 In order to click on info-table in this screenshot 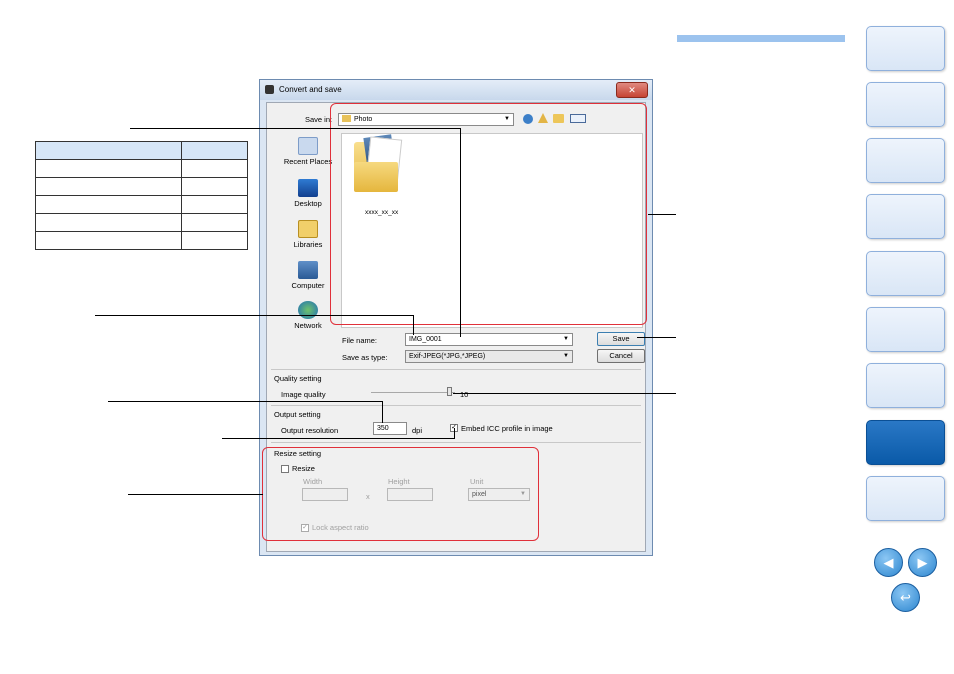, I will do `click(141, 195)`.